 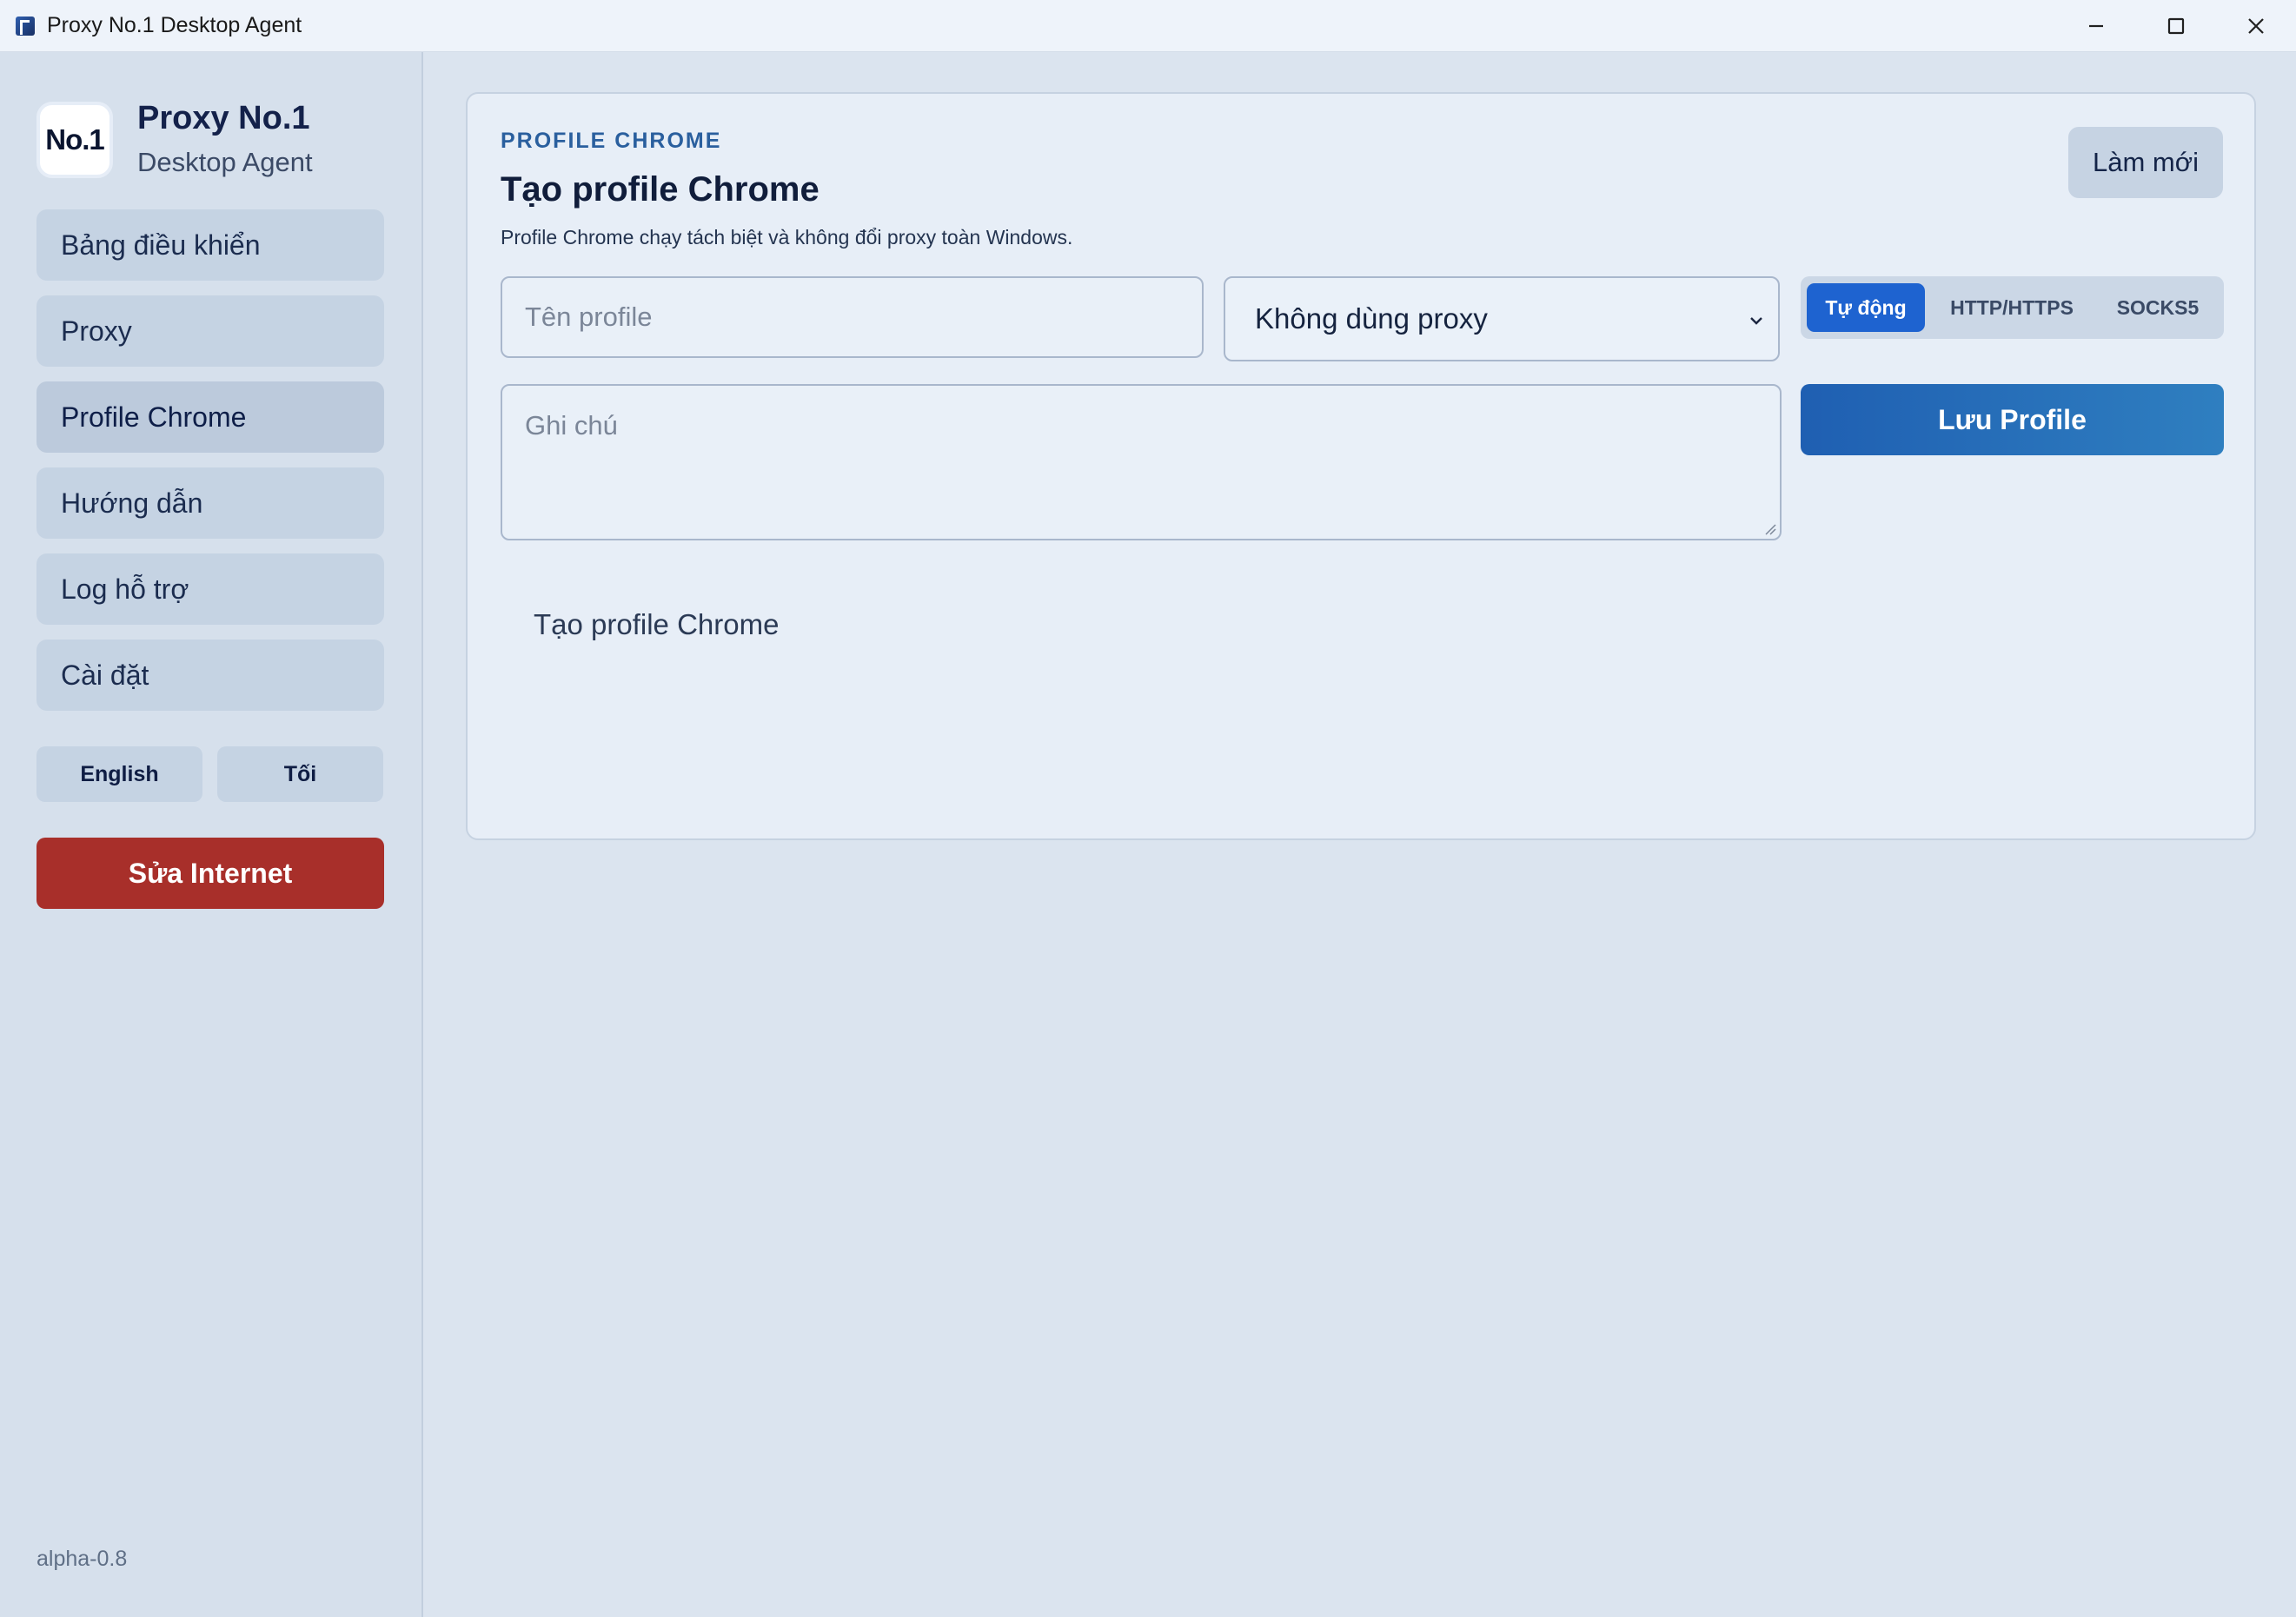 What do you see at coordinates (209, 774) in the screenshot?
I see `sidebar-toggles: English Tối` at bounding box center [209, 774].